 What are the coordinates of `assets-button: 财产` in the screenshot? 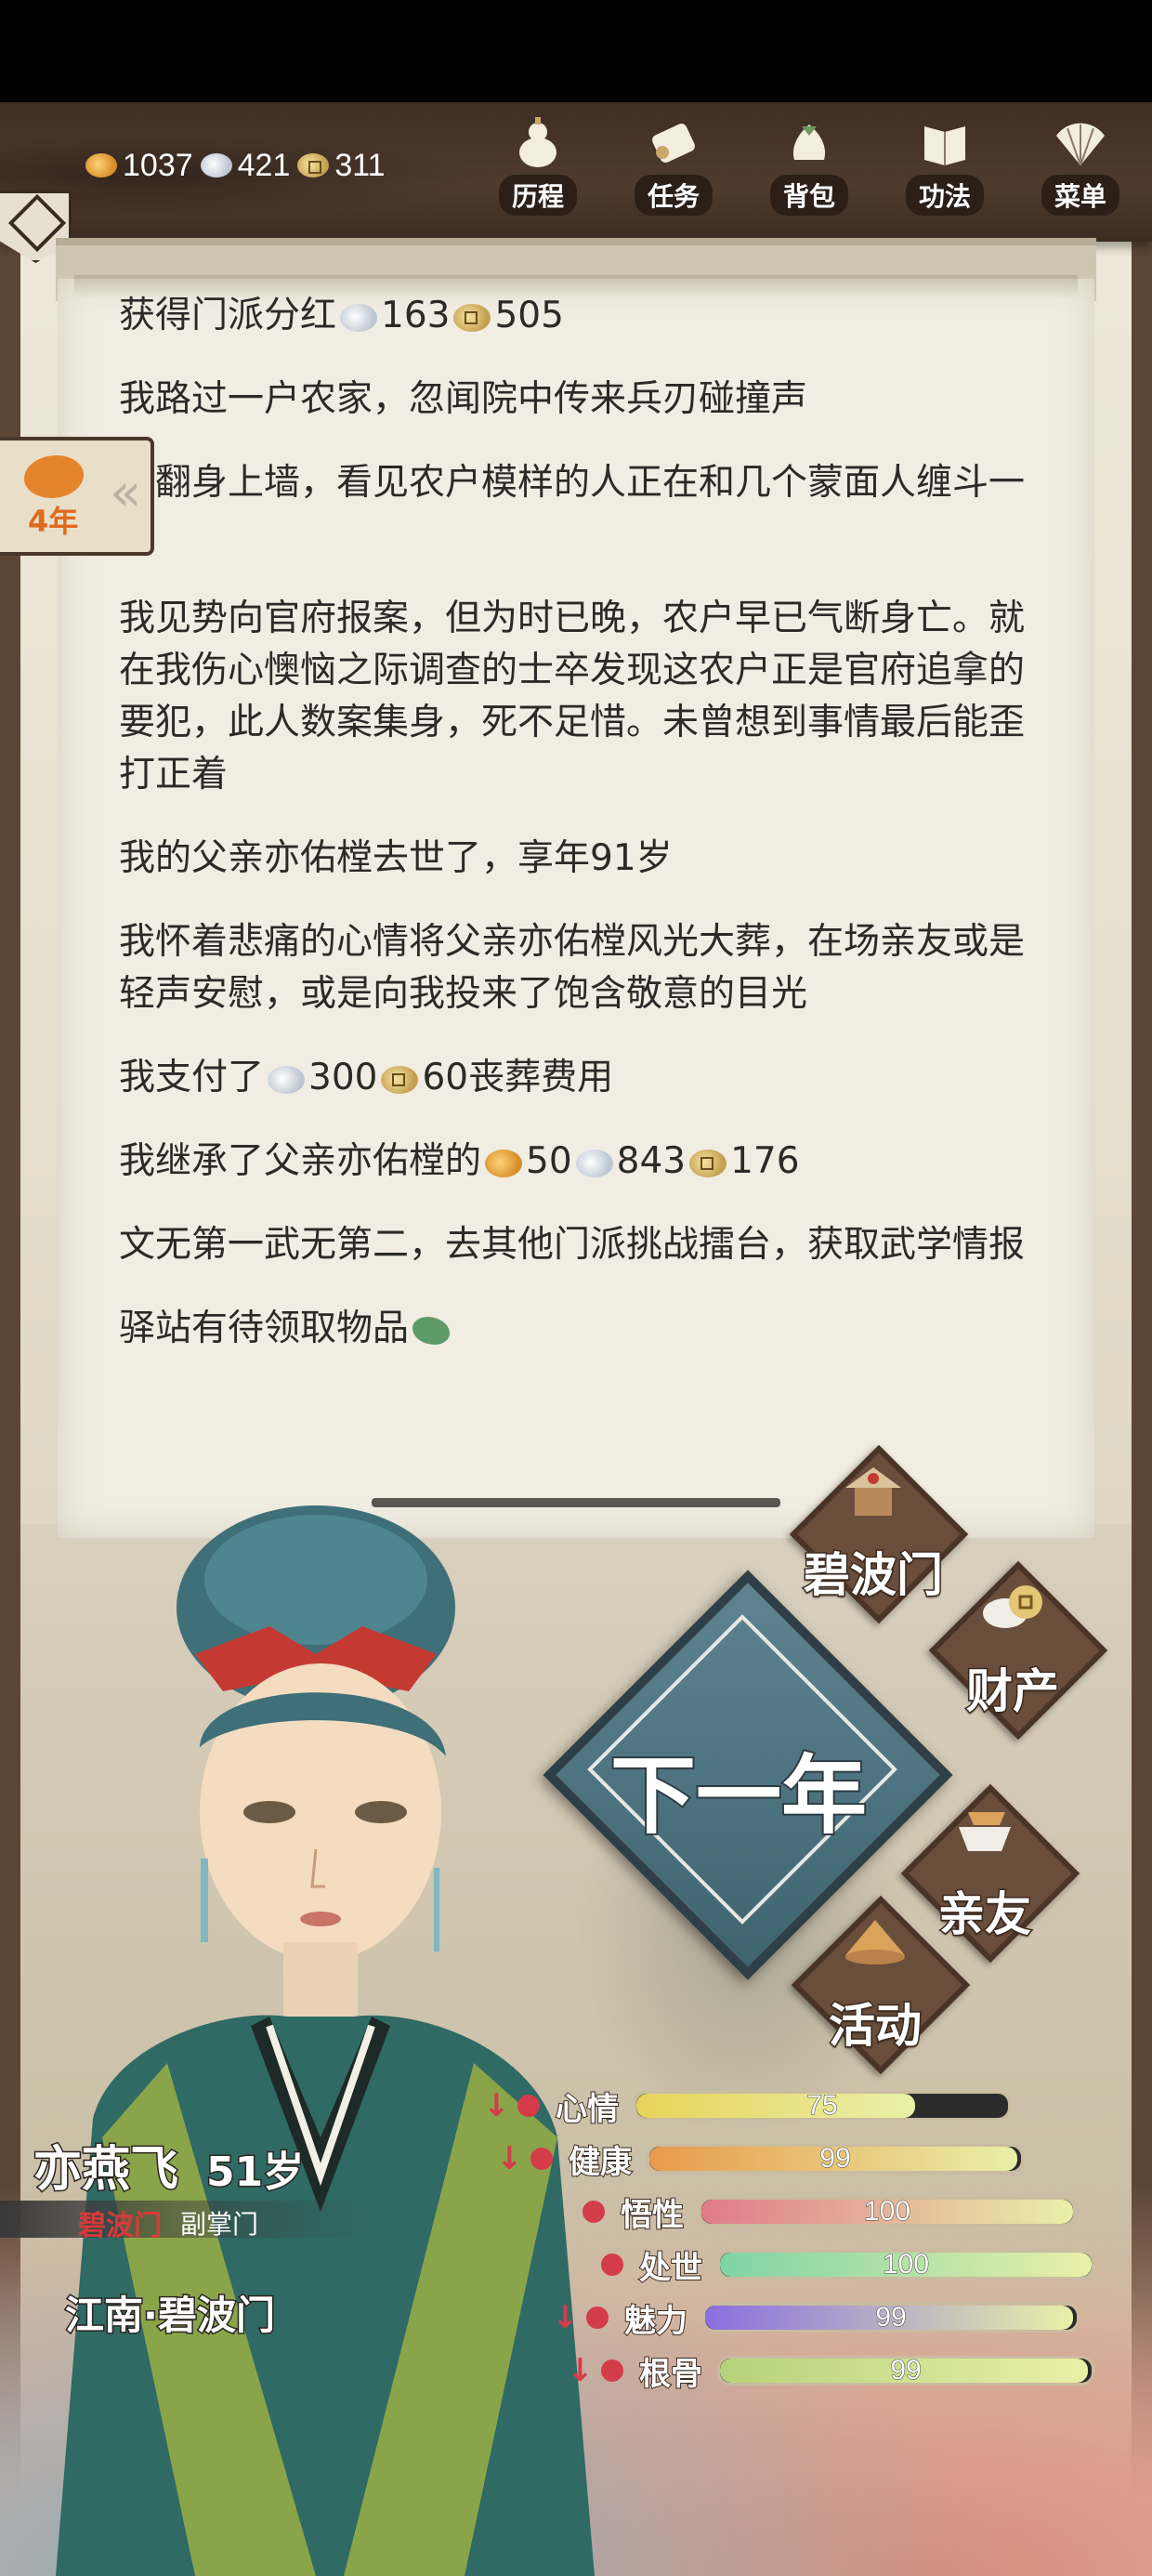 It's located at (1018, 1650).